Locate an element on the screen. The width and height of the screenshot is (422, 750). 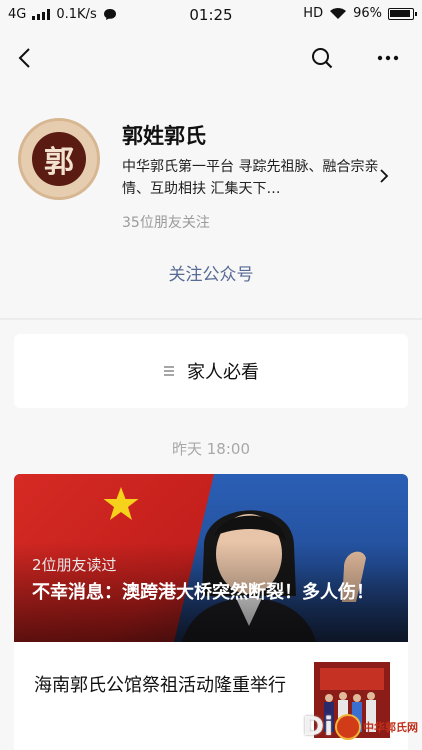
star-icon is located at coordinates (121, 503).